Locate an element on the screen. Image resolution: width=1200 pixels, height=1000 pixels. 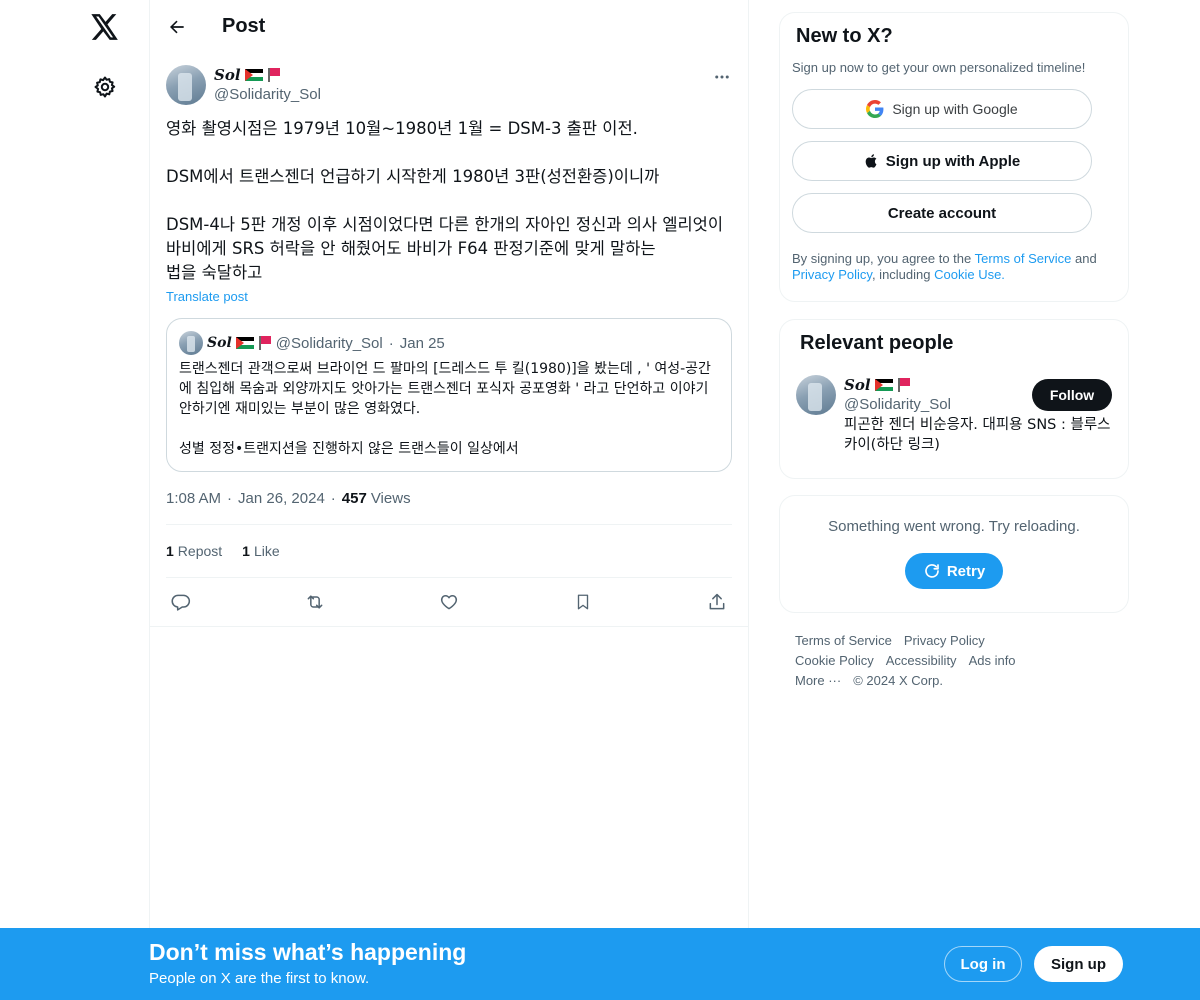
google-icon is located at coordinates (875, 109).